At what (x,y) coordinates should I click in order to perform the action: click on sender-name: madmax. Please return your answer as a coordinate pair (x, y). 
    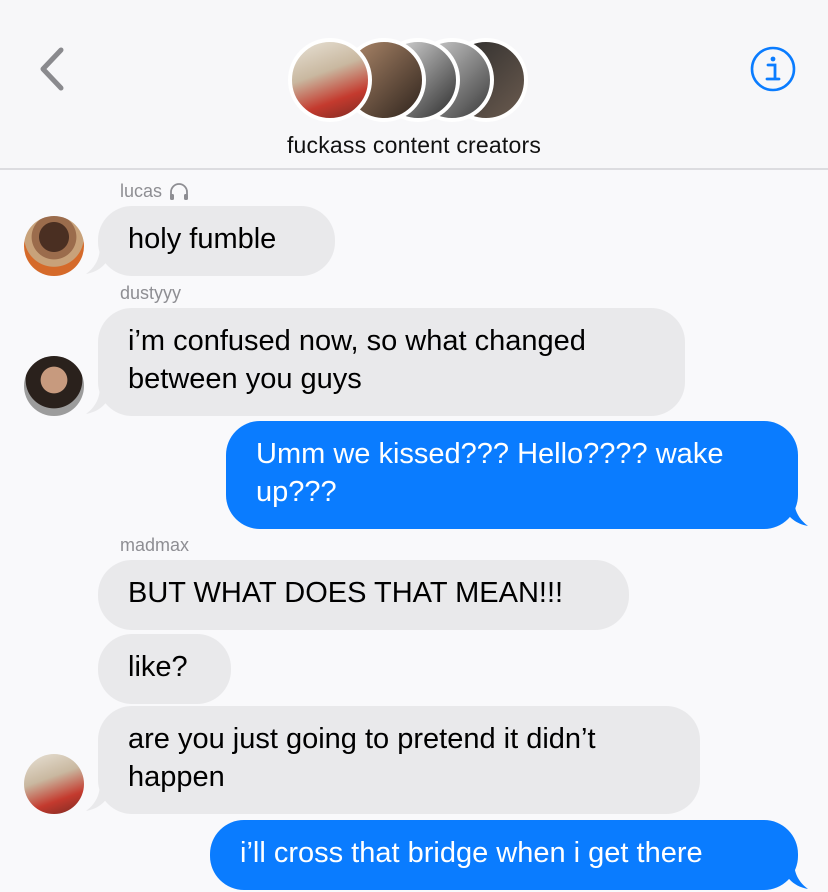
    Looking at the image, I should click on (154, 545).